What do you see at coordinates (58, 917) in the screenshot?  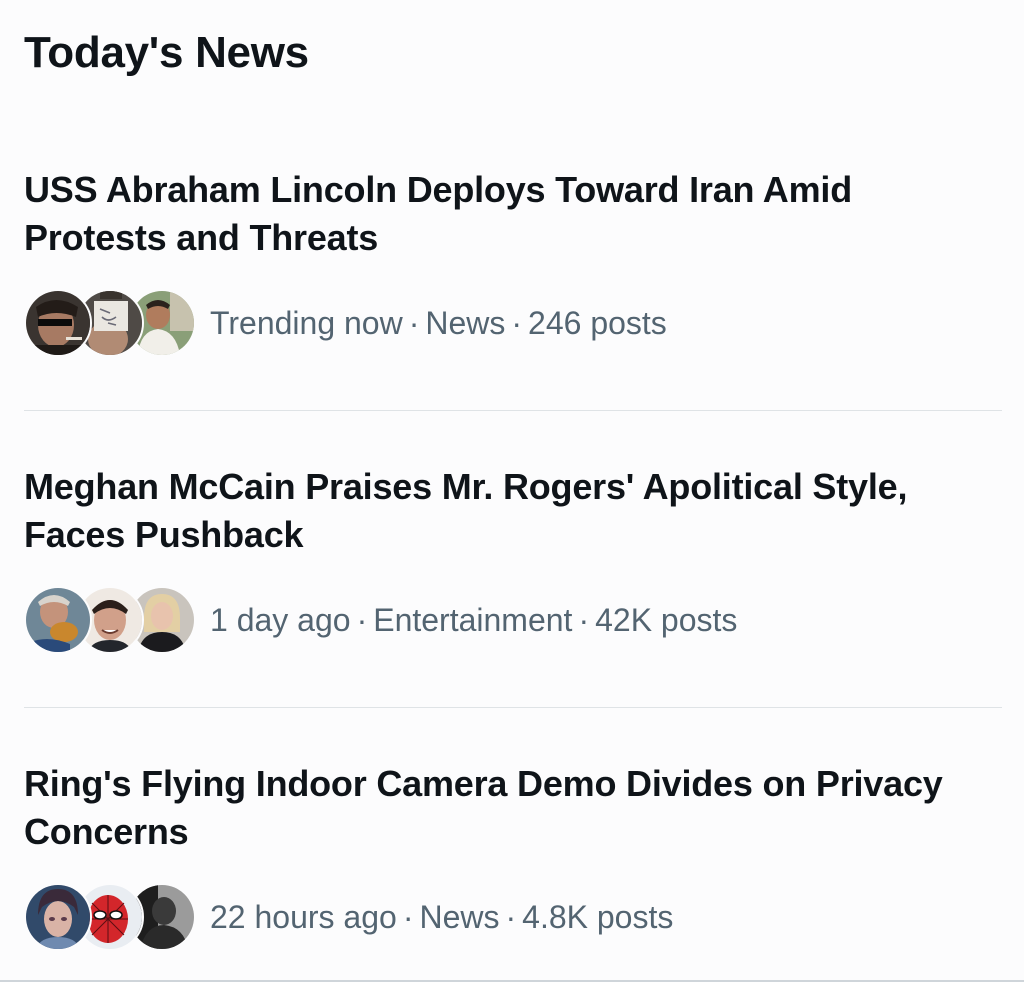 I see `avatar-anime-character` at bounding box center [58, 917].